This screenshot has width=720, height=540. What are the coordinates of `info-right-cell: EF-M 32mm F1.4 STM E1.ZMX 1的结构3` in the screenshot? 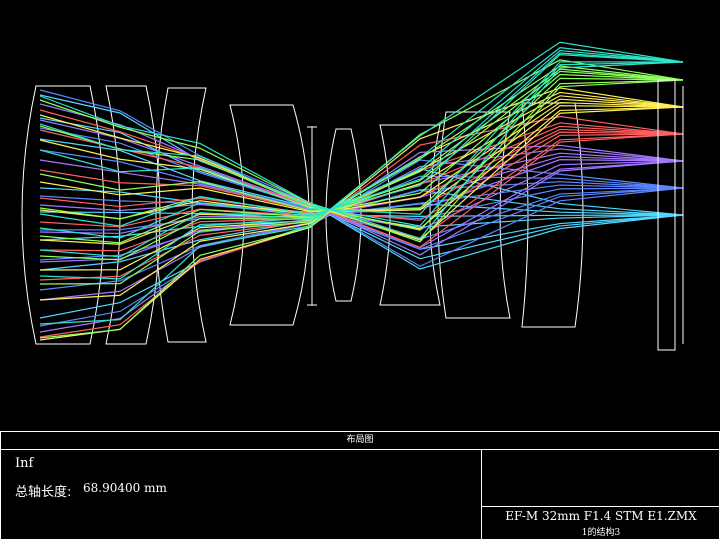 It's located at (600, 494).